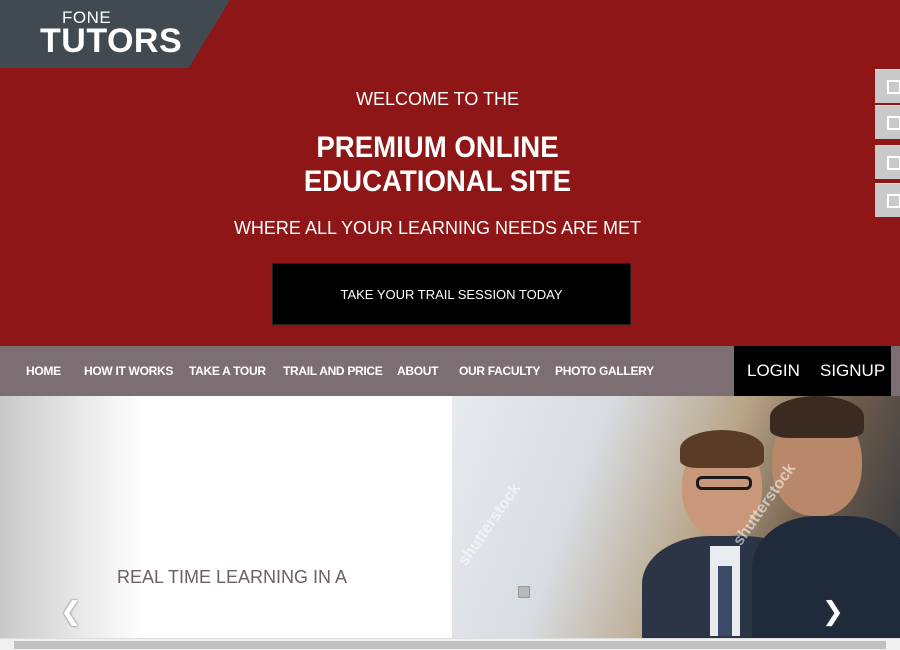 Image resolution: width=900 pixels, height=650 pixels. I want to click on nav-item-about: ABOUT, so click(417, 371).